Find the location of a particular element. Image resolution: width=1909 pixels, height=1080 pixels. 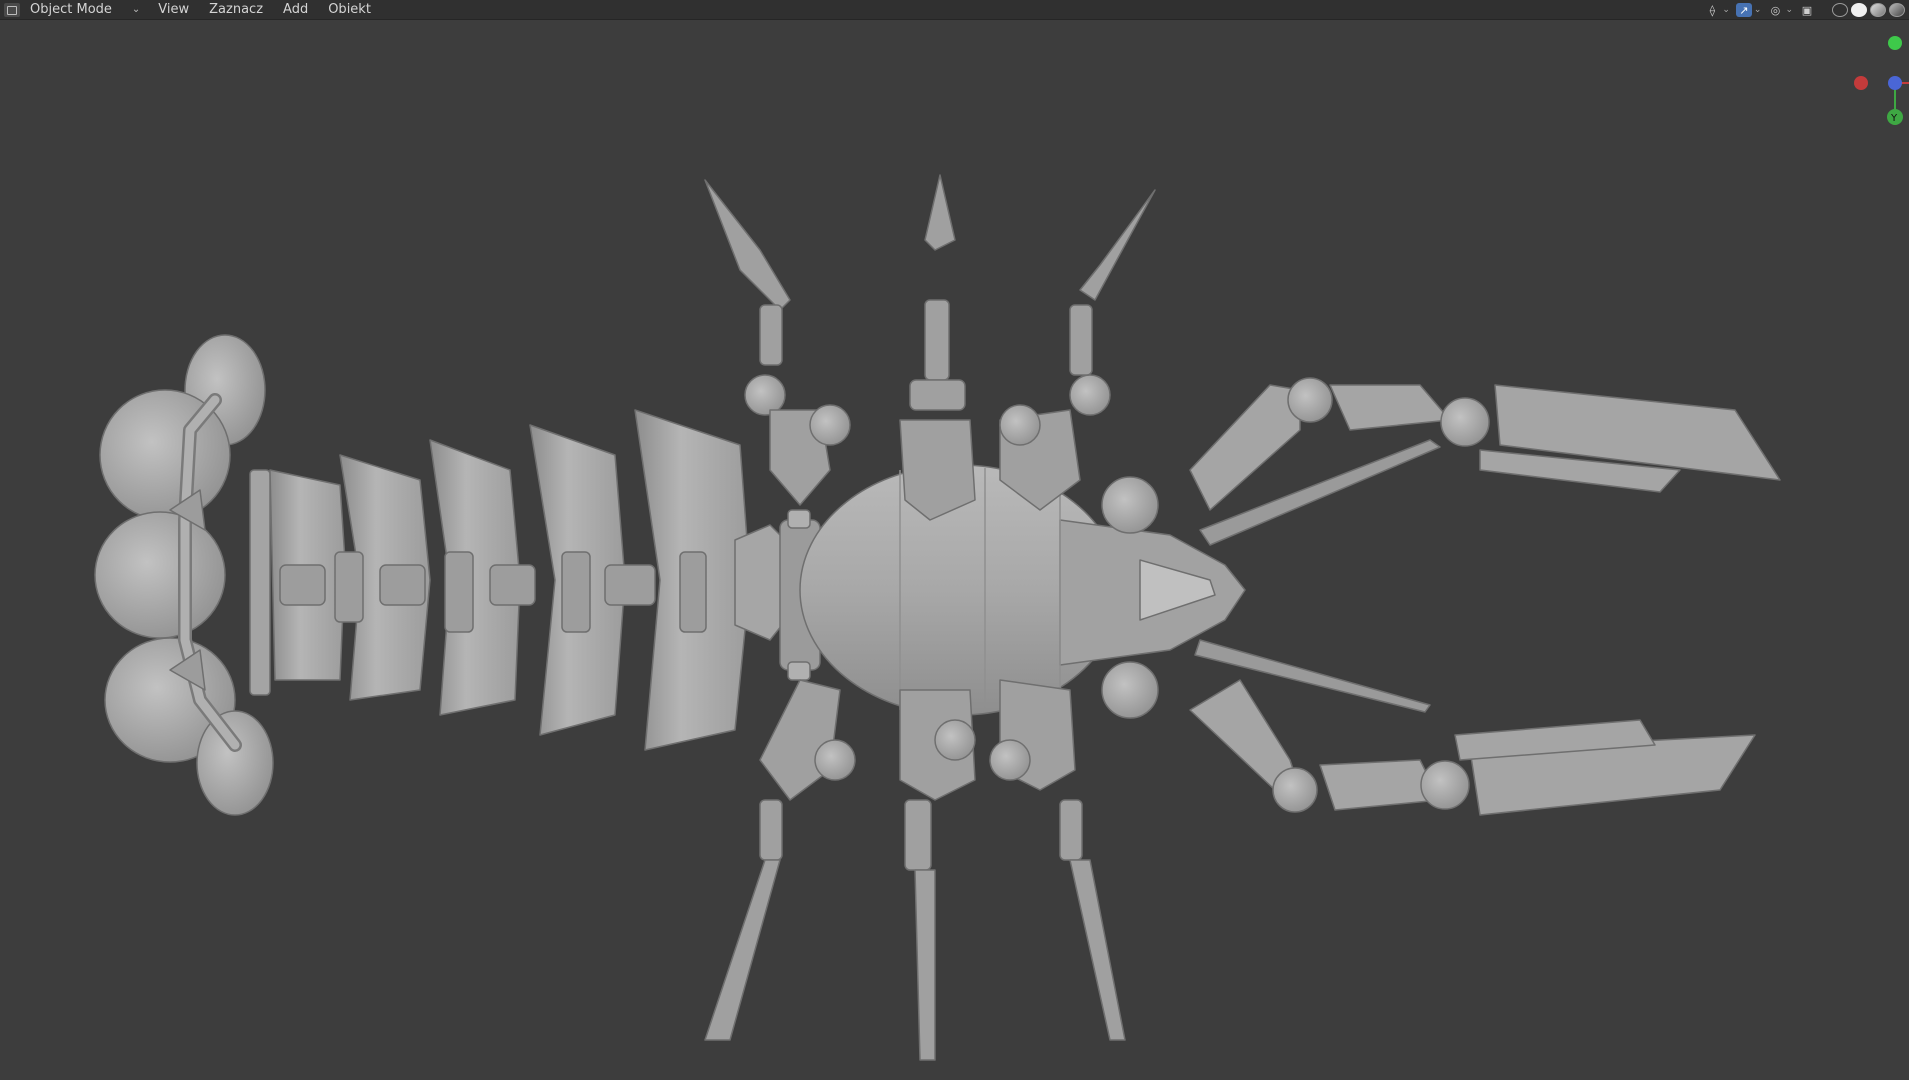

shading-mode-group is located at coordinates (1867, 10).